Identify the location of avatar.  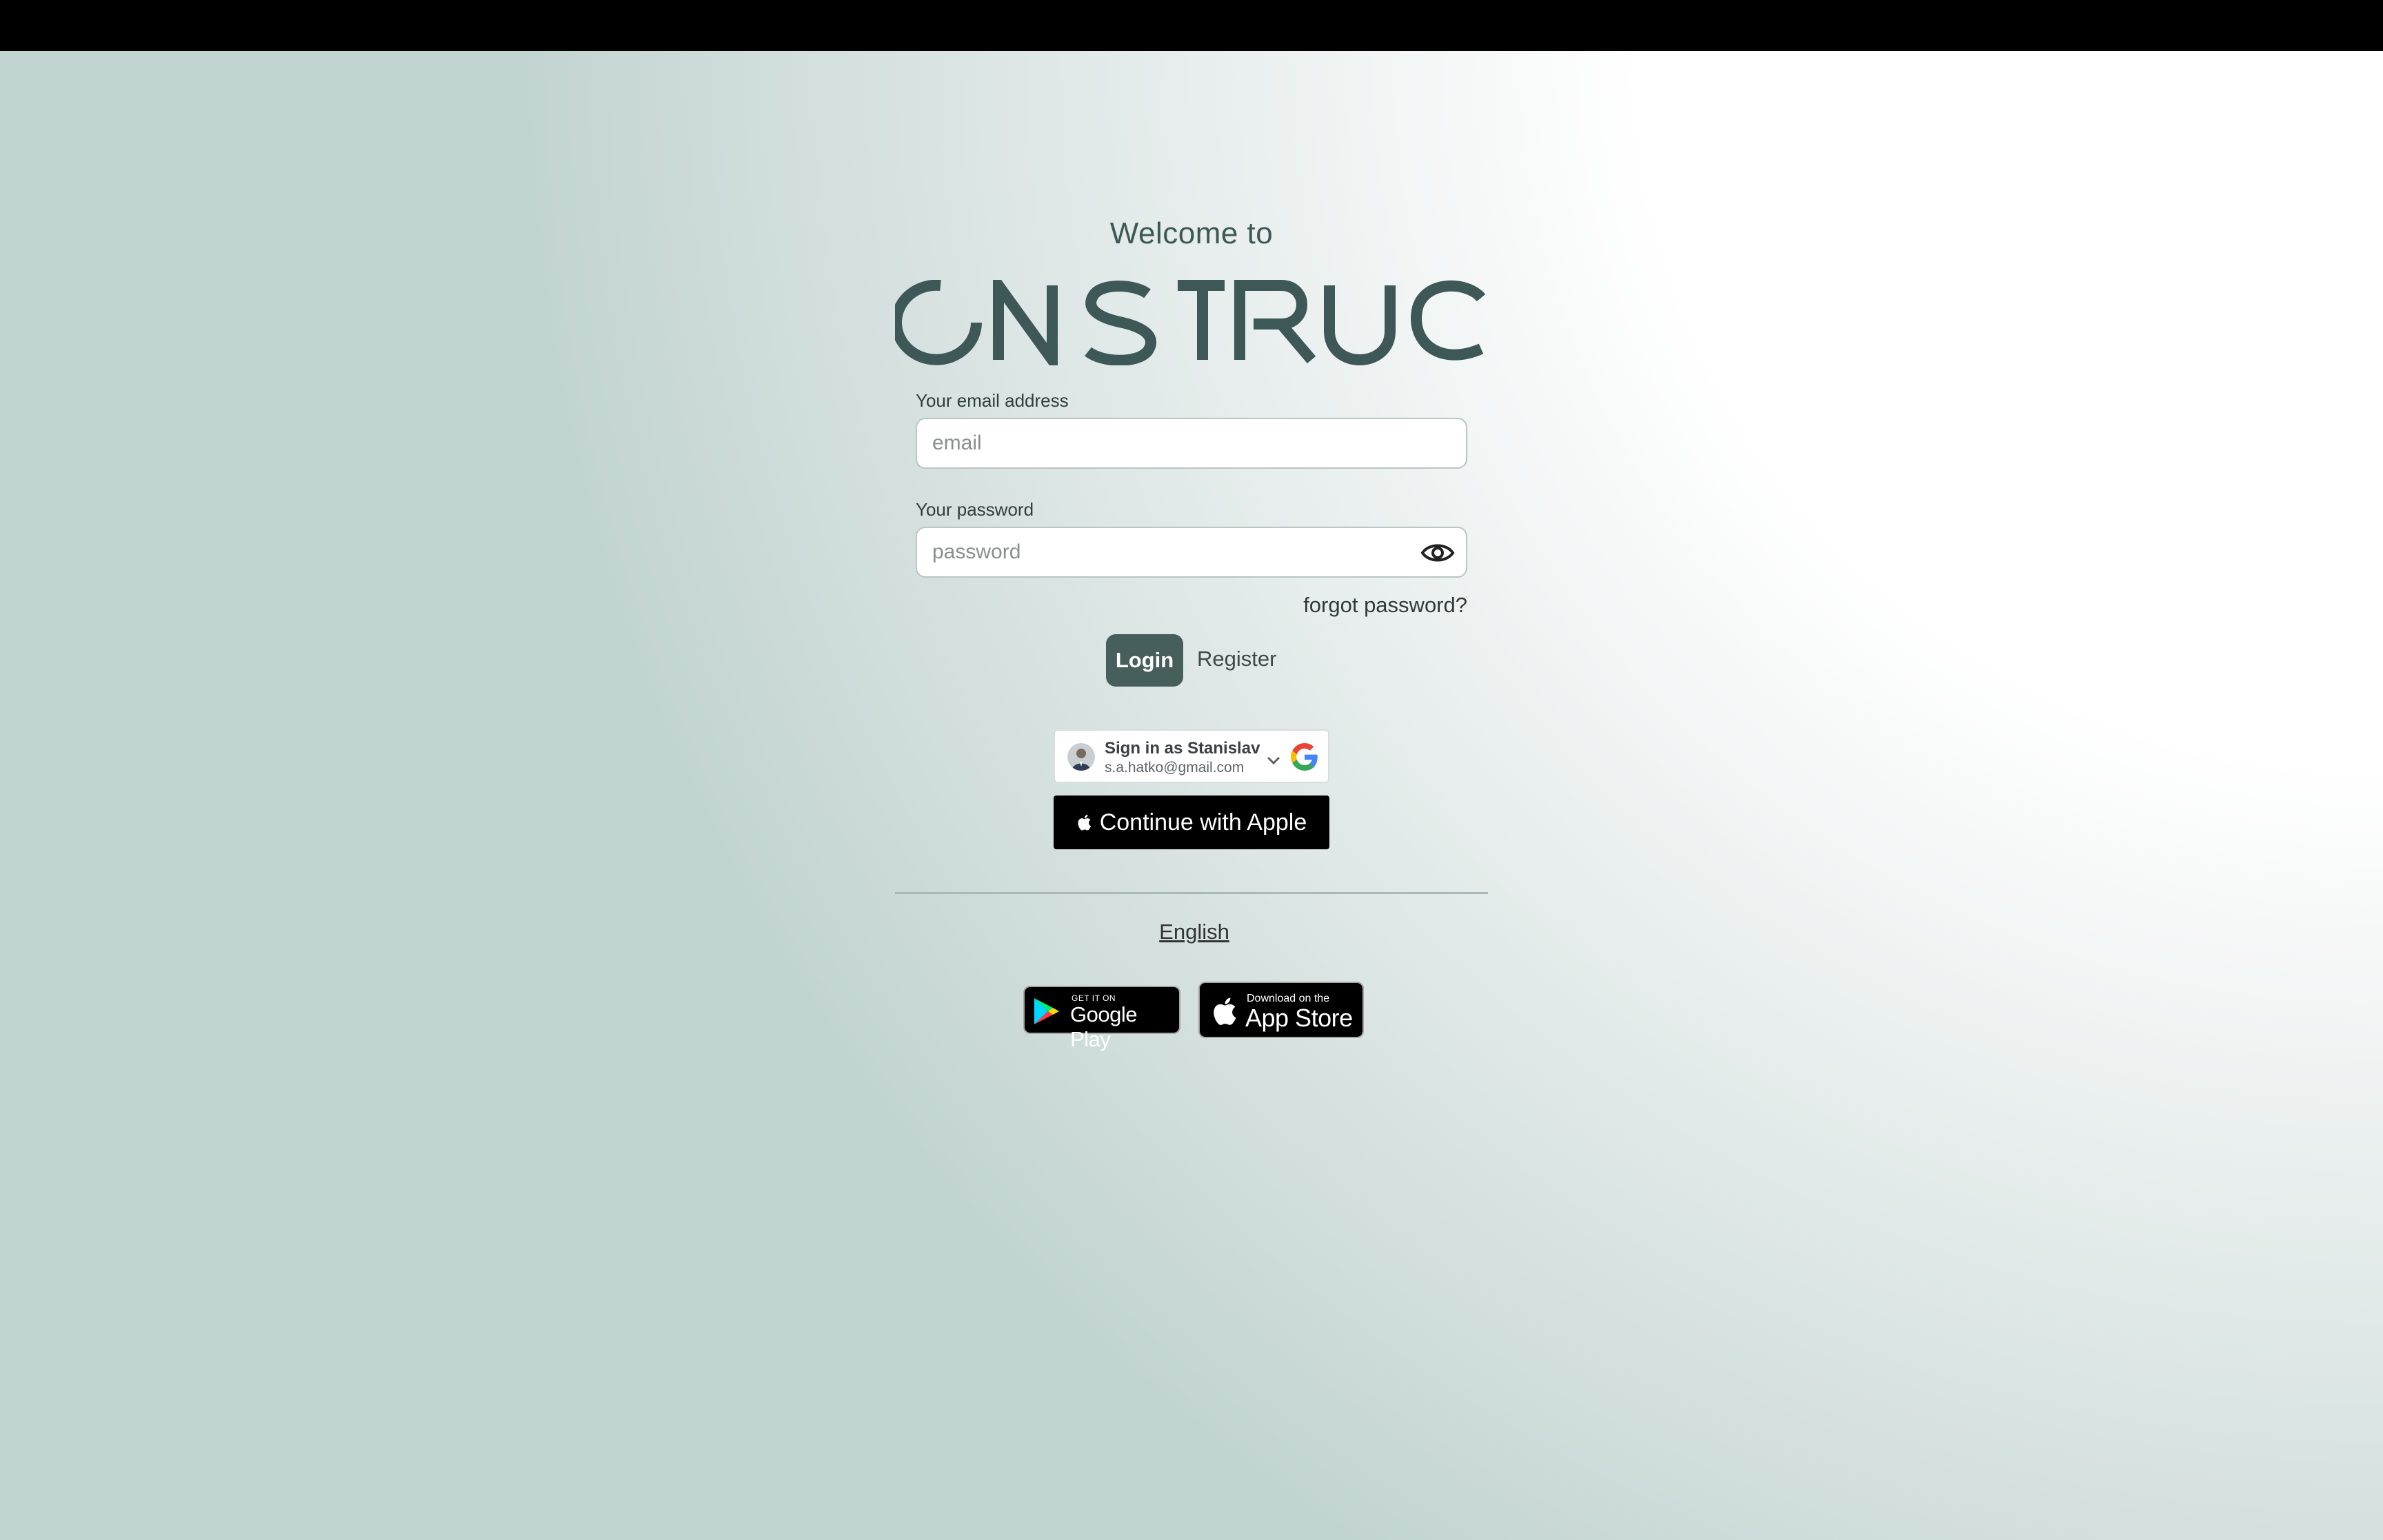
(1081, 757).